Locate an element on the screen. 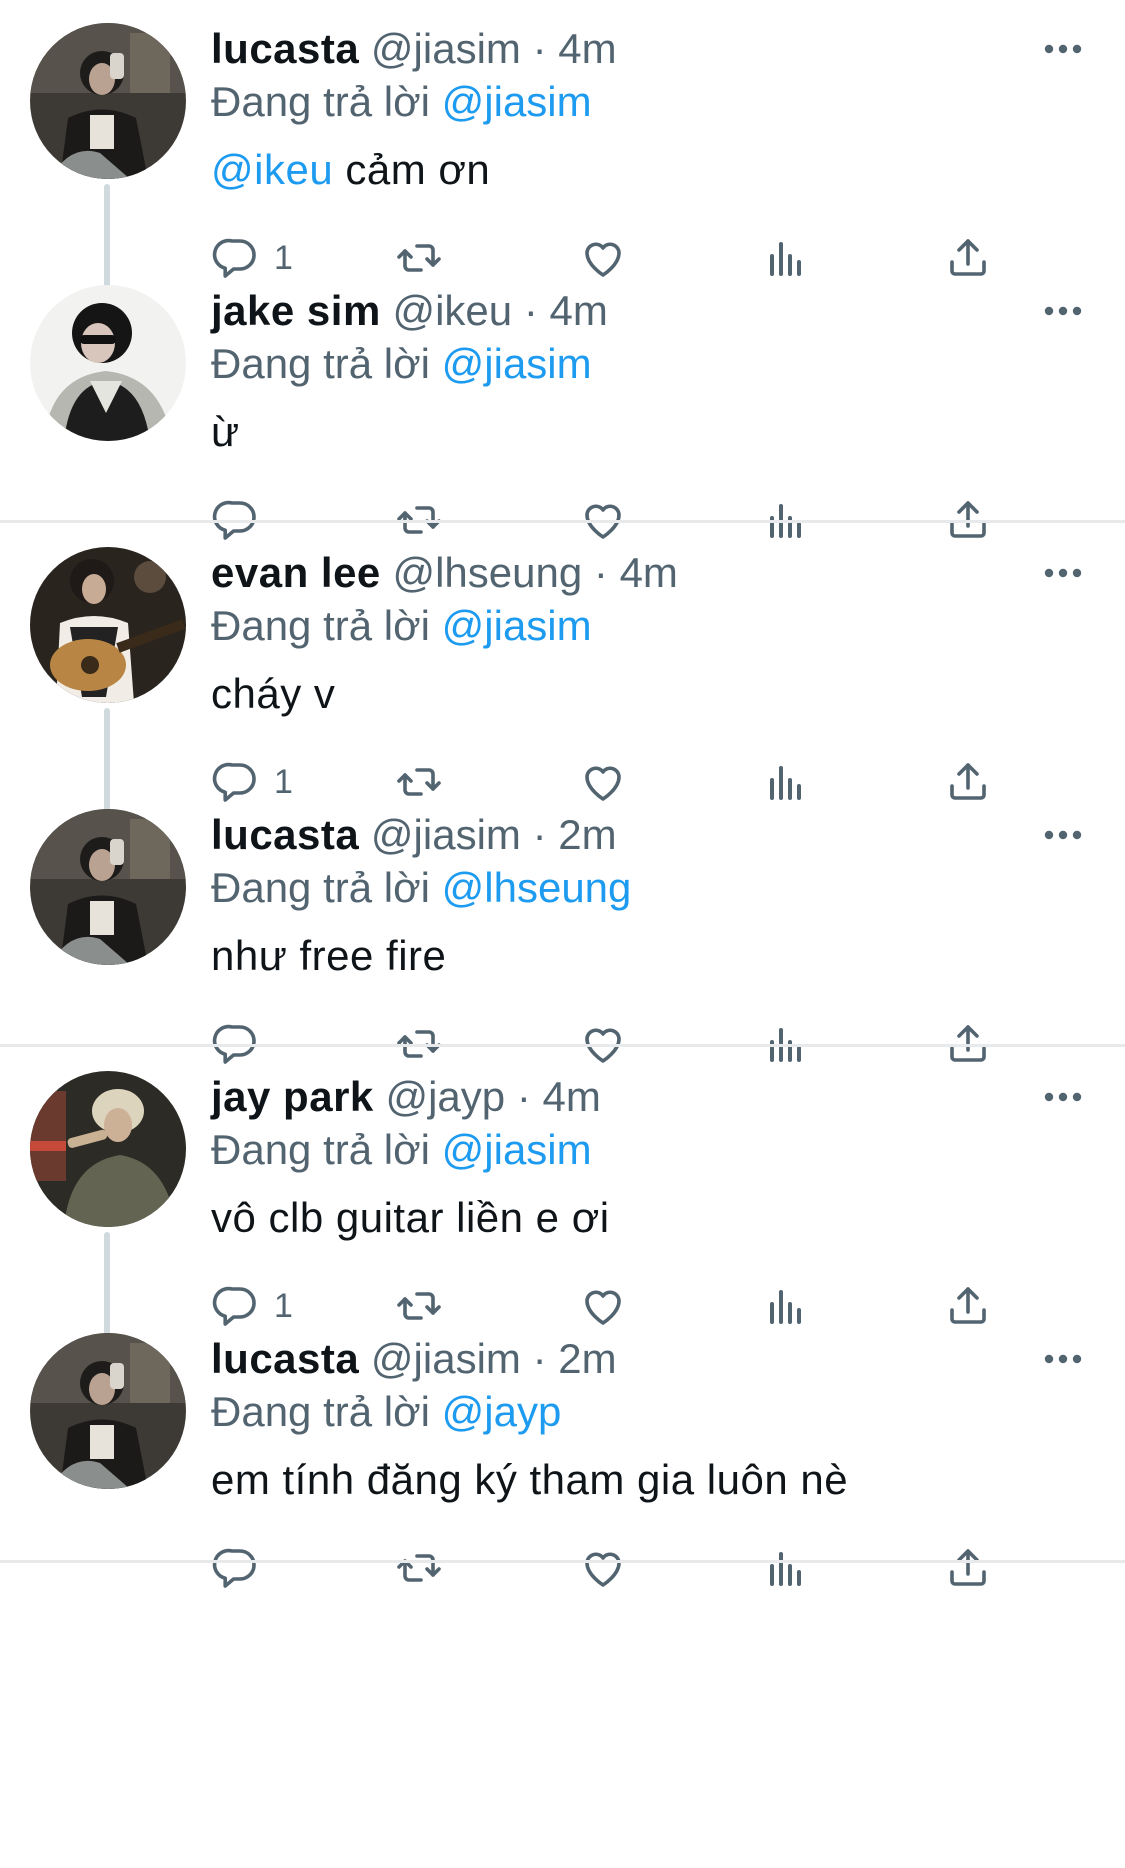 This screenshot has height=1868, width=1125. username: @ikeu is located at coordinates (452, 310).